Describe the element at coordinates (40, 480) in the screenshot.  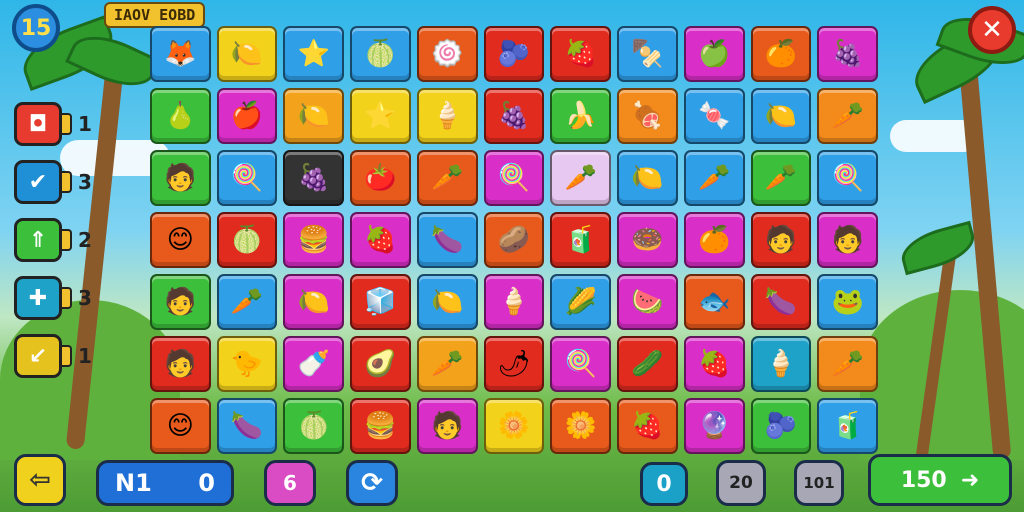
I see `back-button: ⇦` at that location.